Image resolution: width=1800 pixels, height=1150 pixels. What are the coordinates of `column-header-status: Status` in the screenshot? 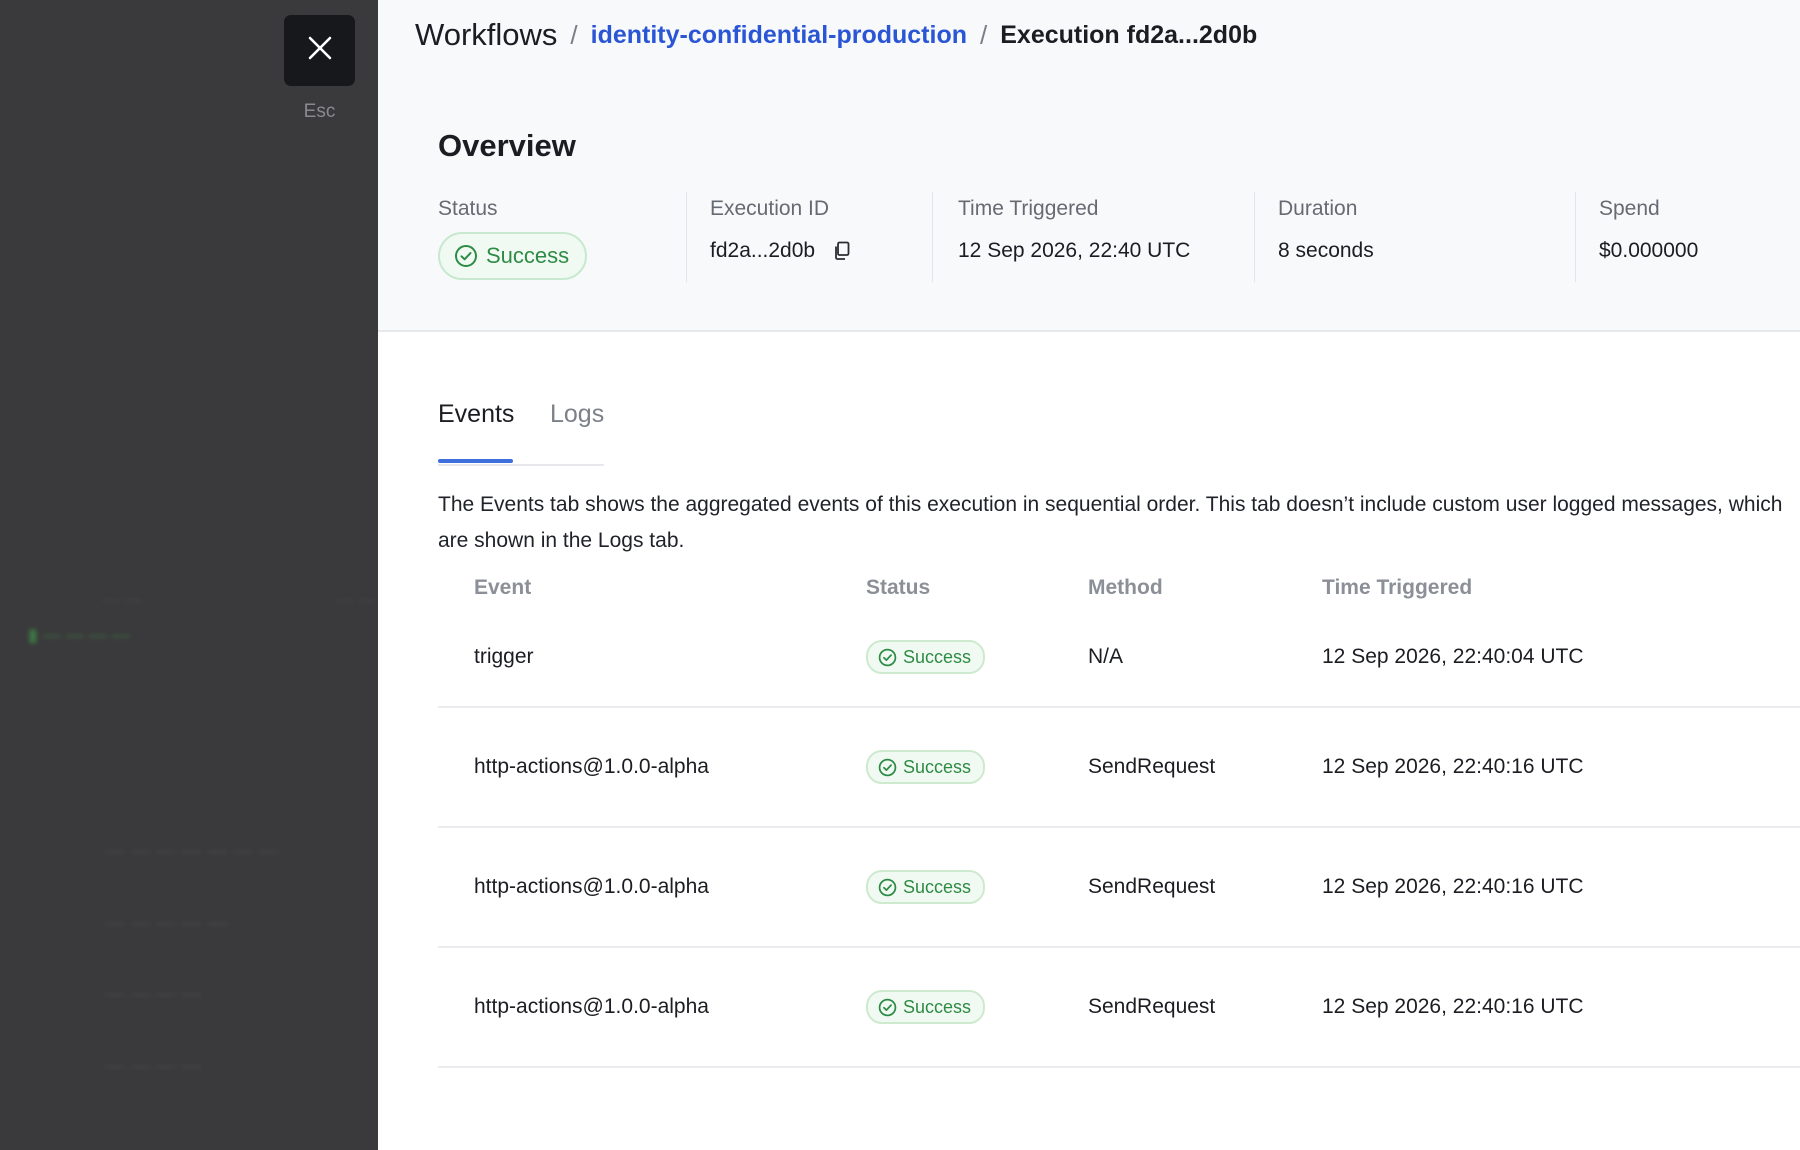 It's located at (898, 587).